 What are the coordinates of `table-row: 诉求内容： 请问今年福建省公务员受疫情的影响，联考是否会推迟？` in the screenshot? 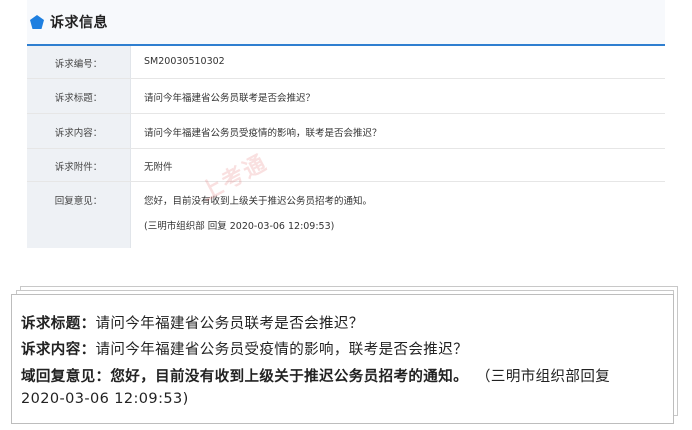 It's located at (346, 131).